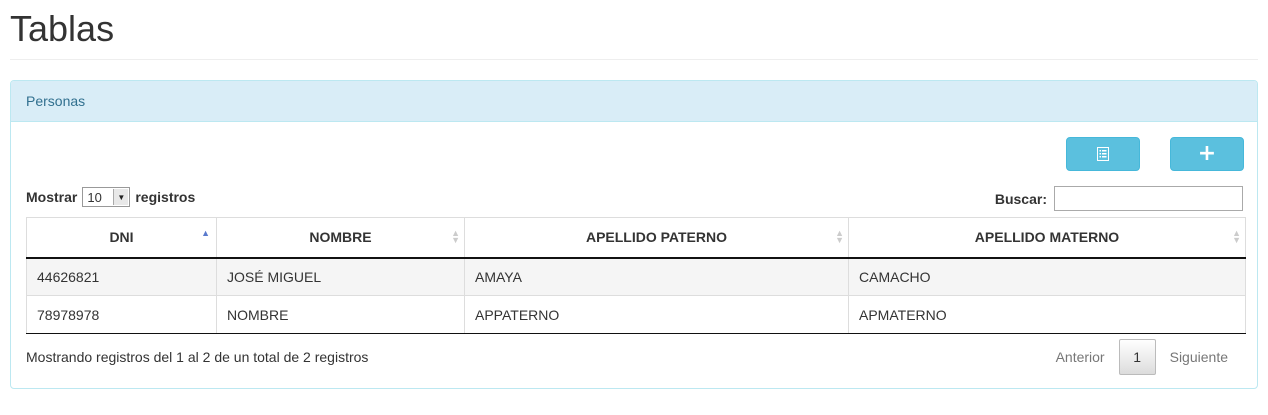 Image resolution: width=1268 pixels, height=415 pixels. I want to click on title-divider, so click(634, 59).